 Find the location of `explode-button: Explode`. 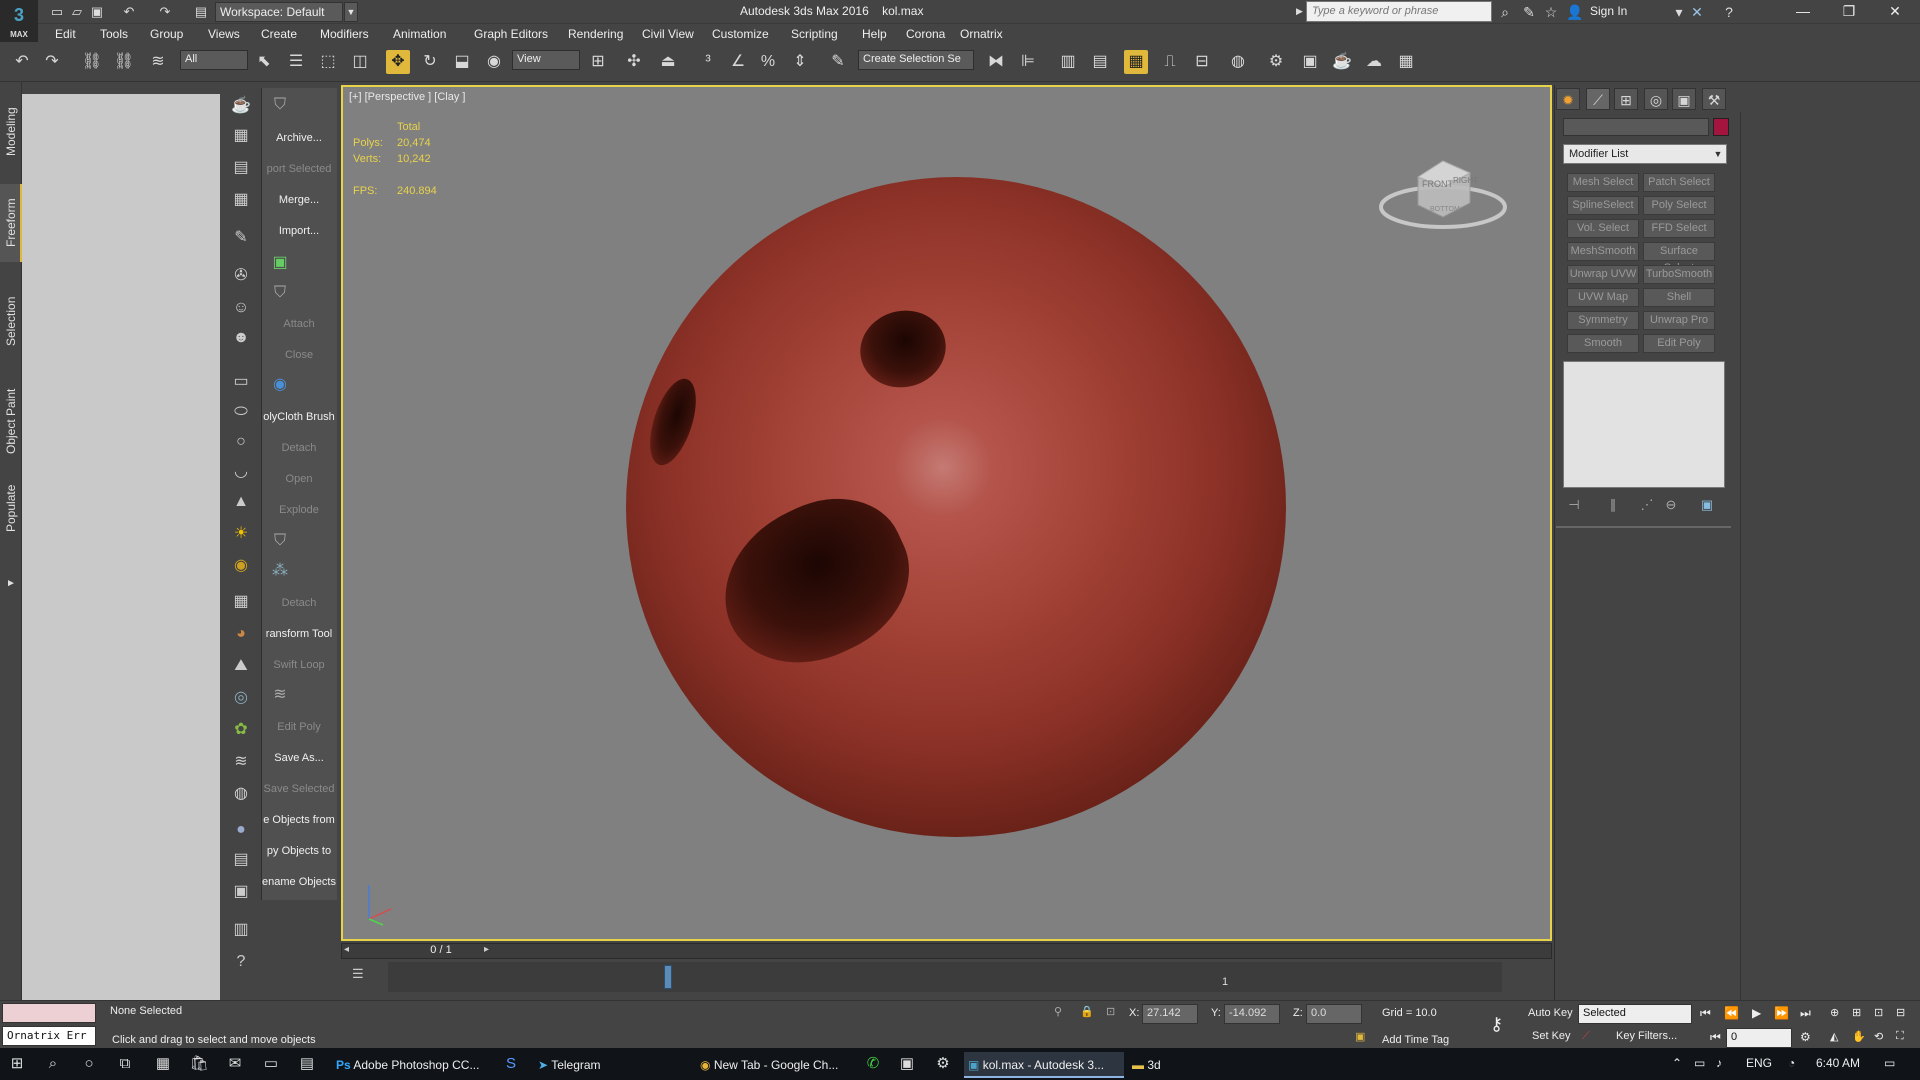

explode-button: Explode is located at coordinates (299, 510).